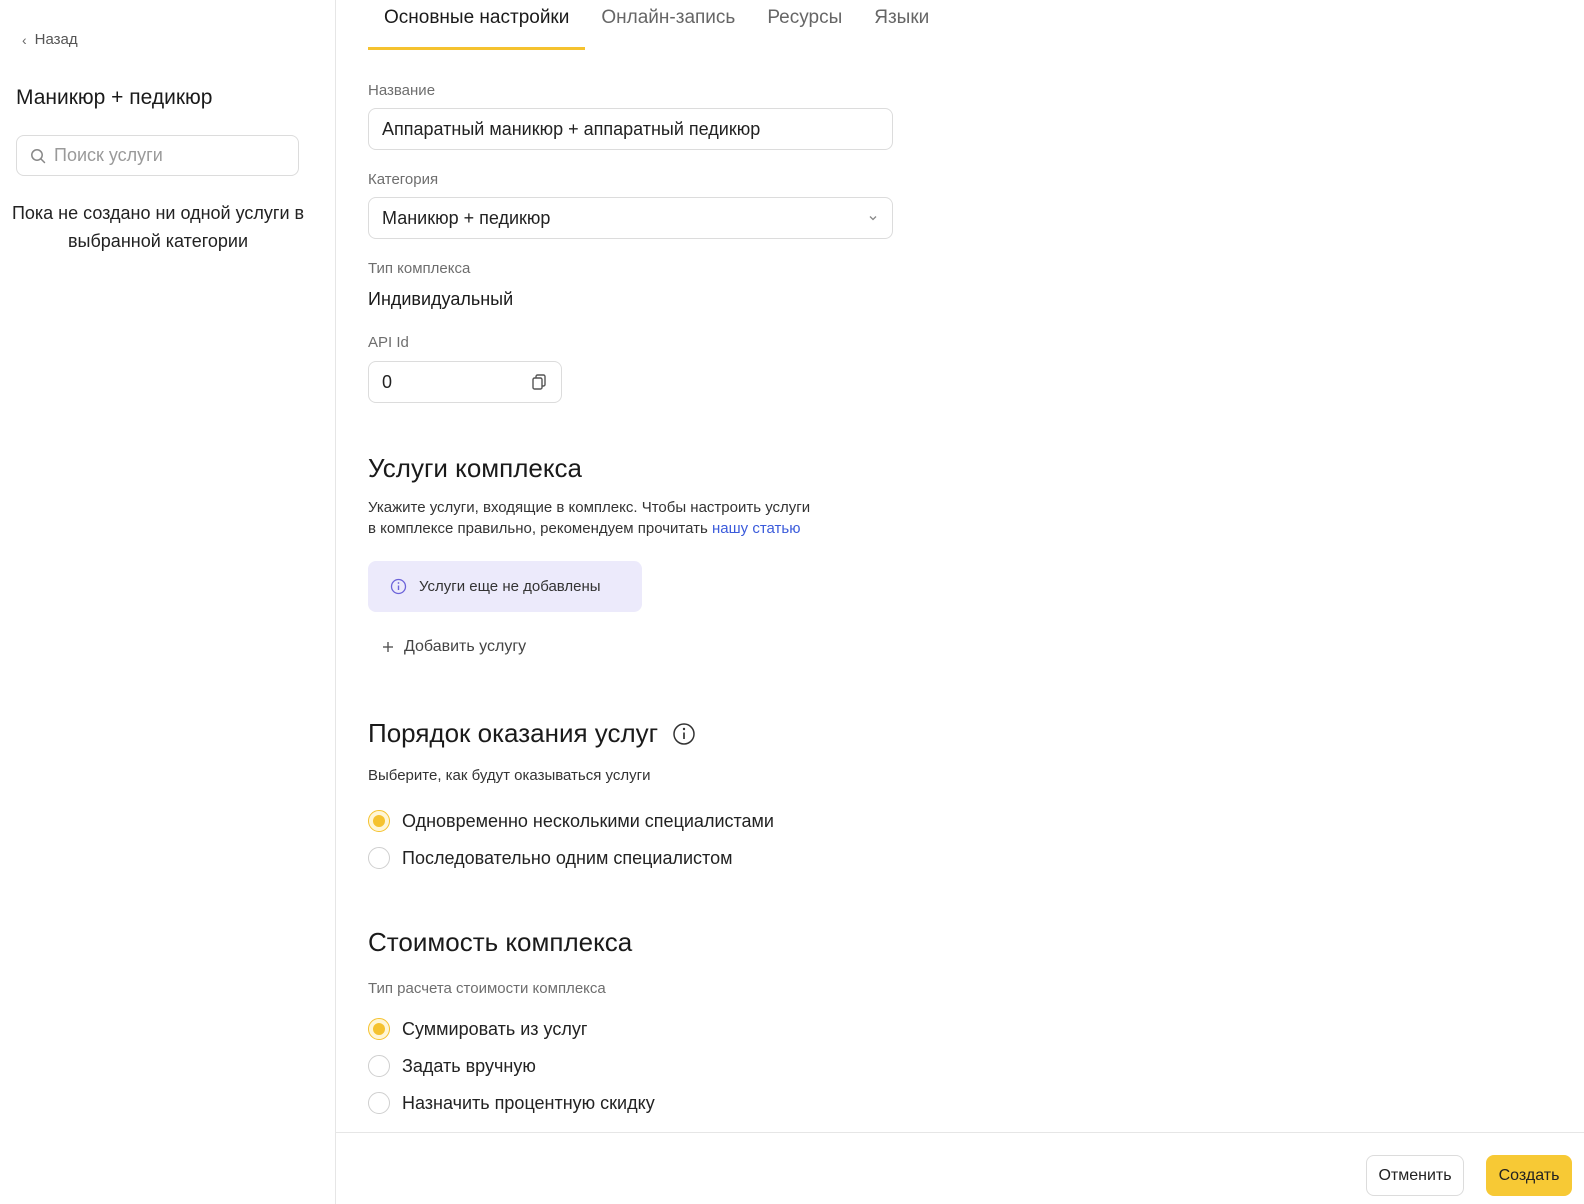 This screenshot has width=1584, height=1204. What do you see at coordinates (402, 90) in the screenshot?
I see `name-label: Название` at bounding box center [402, 90].